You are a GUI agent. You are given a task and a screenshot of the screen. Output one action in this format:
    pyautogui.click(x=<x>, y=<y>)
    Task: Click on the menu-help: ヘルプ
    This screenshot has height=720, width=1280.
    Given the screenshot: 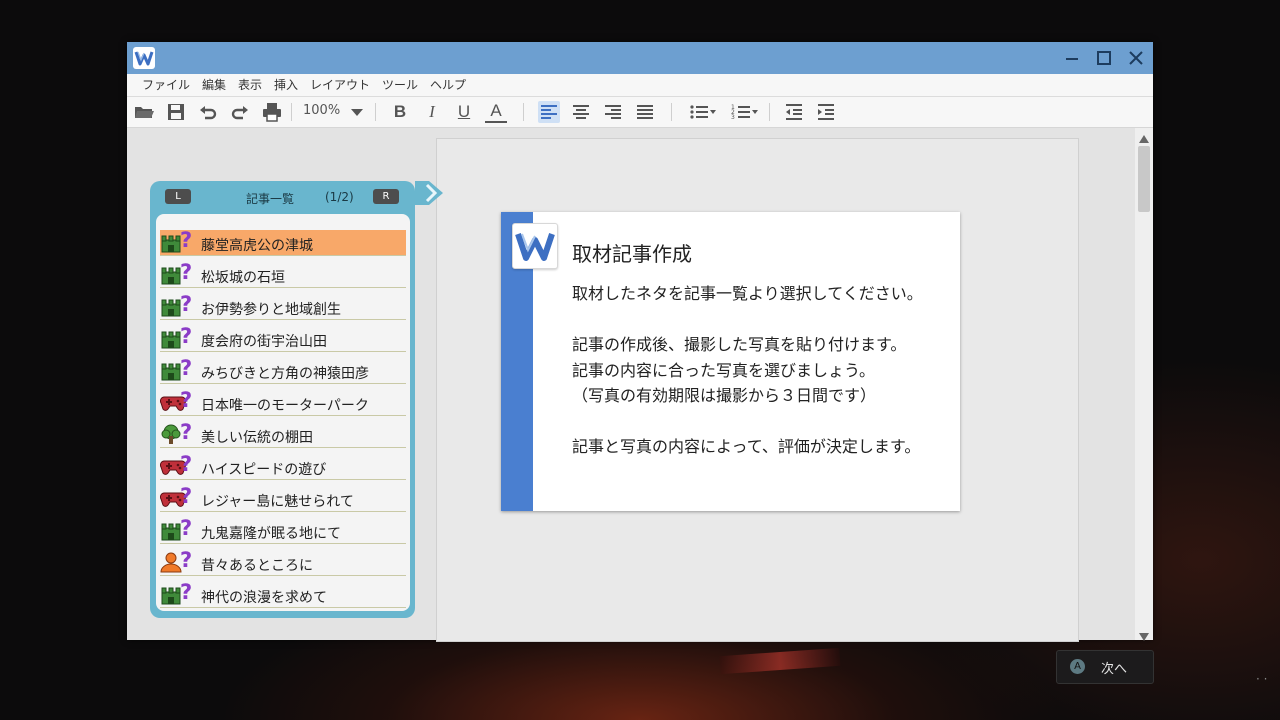 What is the action you would take?
    pyautogui.click(x=448, y=85)
    